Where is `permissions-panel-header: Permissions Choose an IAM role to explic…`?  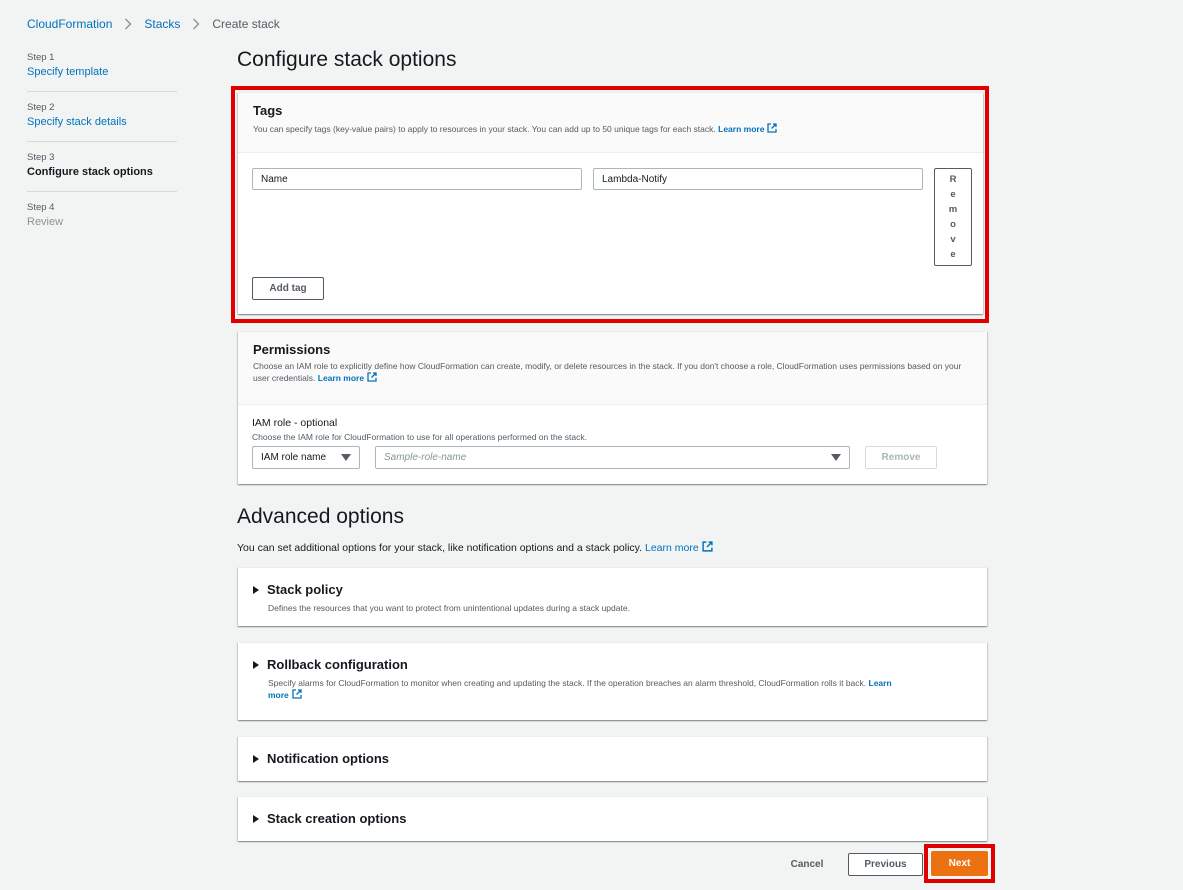
permissions-panel-header: Permissions Choose an IAM role to explic… is located at coordinates (612, 368).